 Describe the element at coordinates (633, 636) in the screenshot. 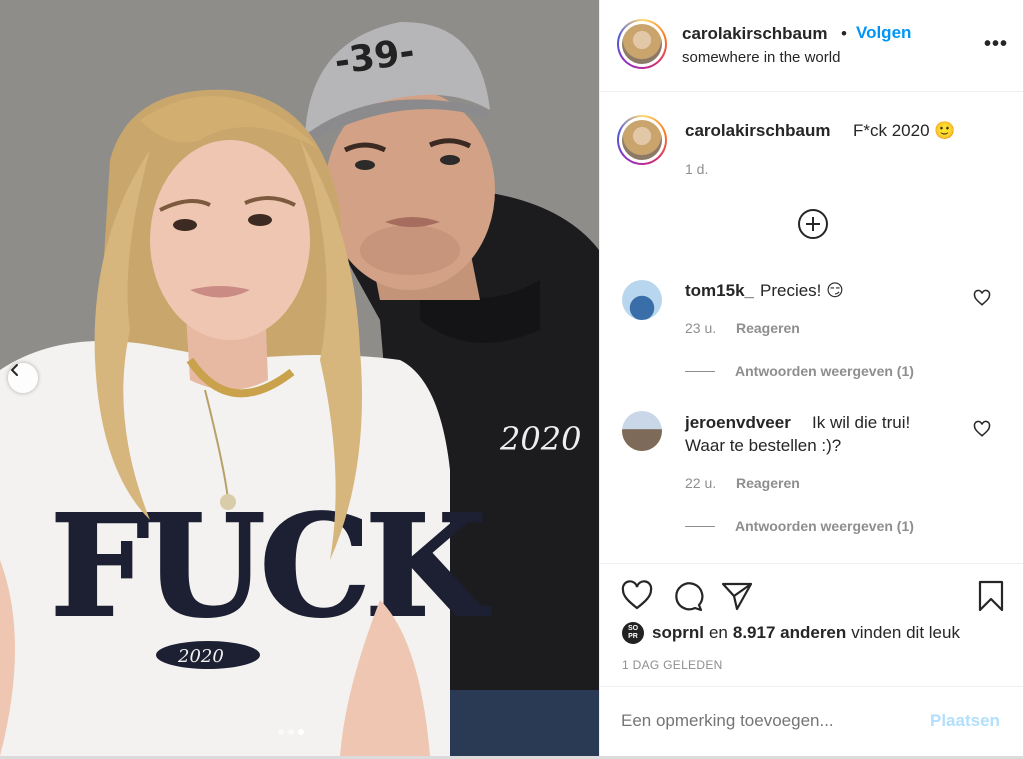

I see `liker-avatar-text-bottom: PR` at that location.